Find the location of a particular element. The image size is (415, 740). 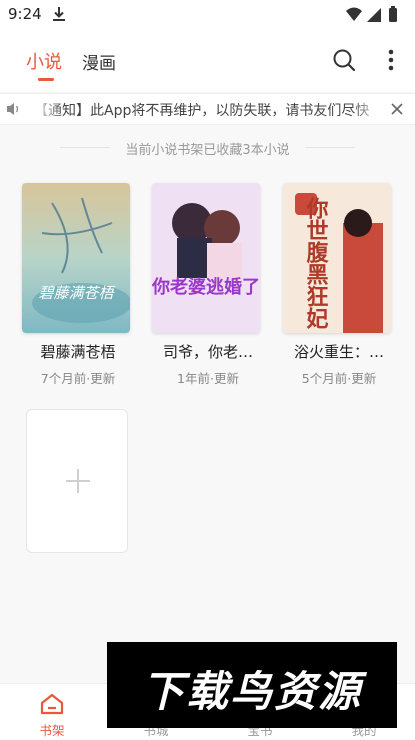

book-cover-2: 你老婆逃婚了 is located at coordinates (206, 258).